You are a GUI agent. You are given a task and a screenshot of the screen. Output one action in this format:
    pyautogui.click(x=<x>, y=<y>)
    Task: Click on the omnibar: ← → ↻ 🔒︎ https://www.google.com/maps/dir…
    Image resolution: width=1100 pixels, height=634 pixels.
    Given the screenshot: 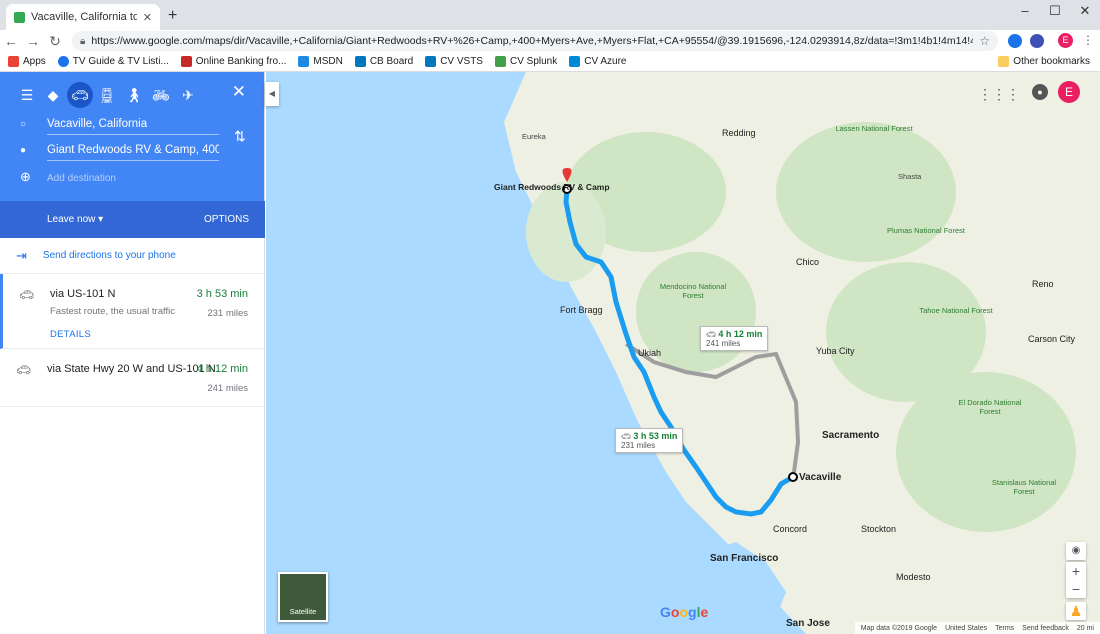 What is the action you would take?
    pyautogui.click(x=550, y=41)
    